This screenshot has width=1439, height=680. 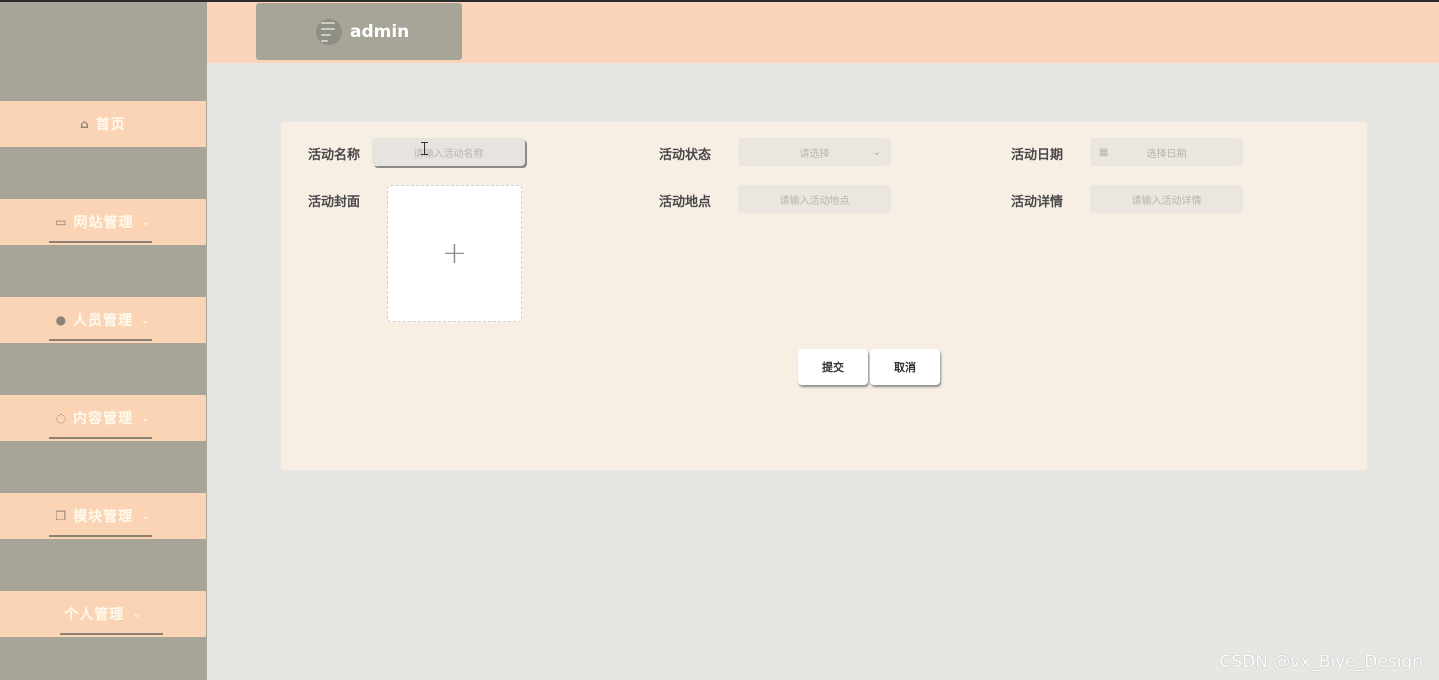 I want to click on sidebar-item-label: 人员管理, so click(x=103, y=321).